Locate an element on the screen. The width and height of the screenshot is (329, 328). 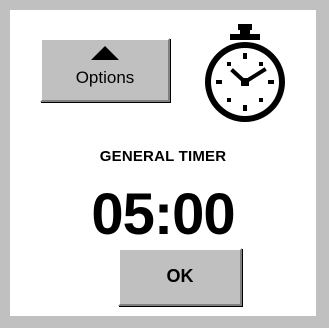
stopwatch-icon is located at coordinates (245, 73).